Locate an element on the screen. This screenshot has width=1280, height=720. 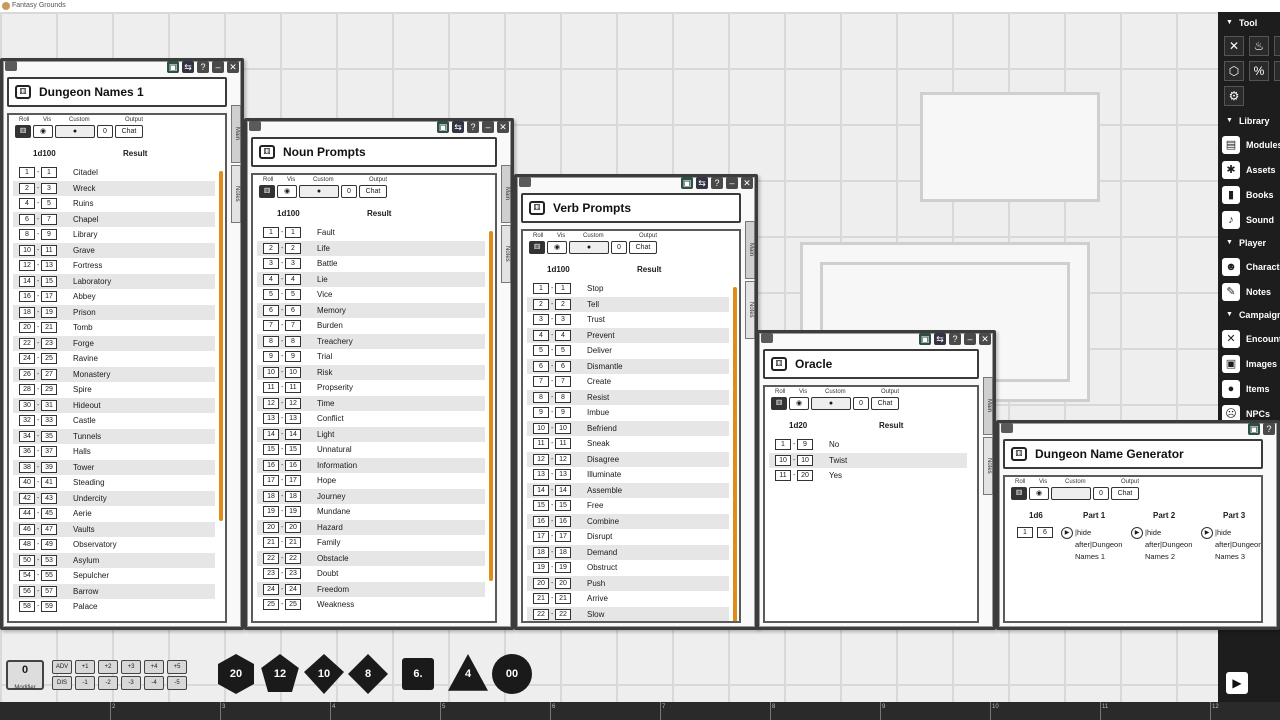
range-to: 49 is located at coordinates (49, 545).